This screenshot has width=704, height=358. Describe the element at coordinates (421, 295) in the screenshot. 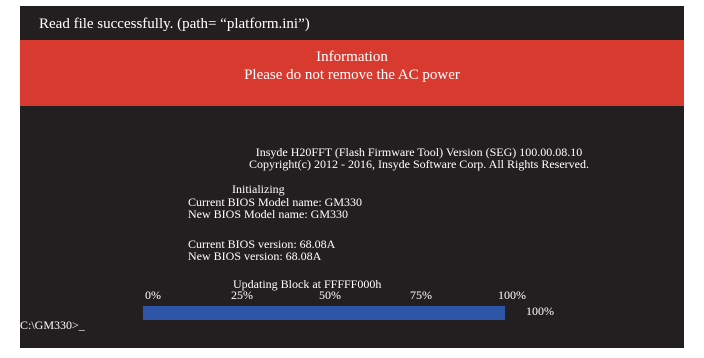

I see `progress-scale-75: 75%` at that location.